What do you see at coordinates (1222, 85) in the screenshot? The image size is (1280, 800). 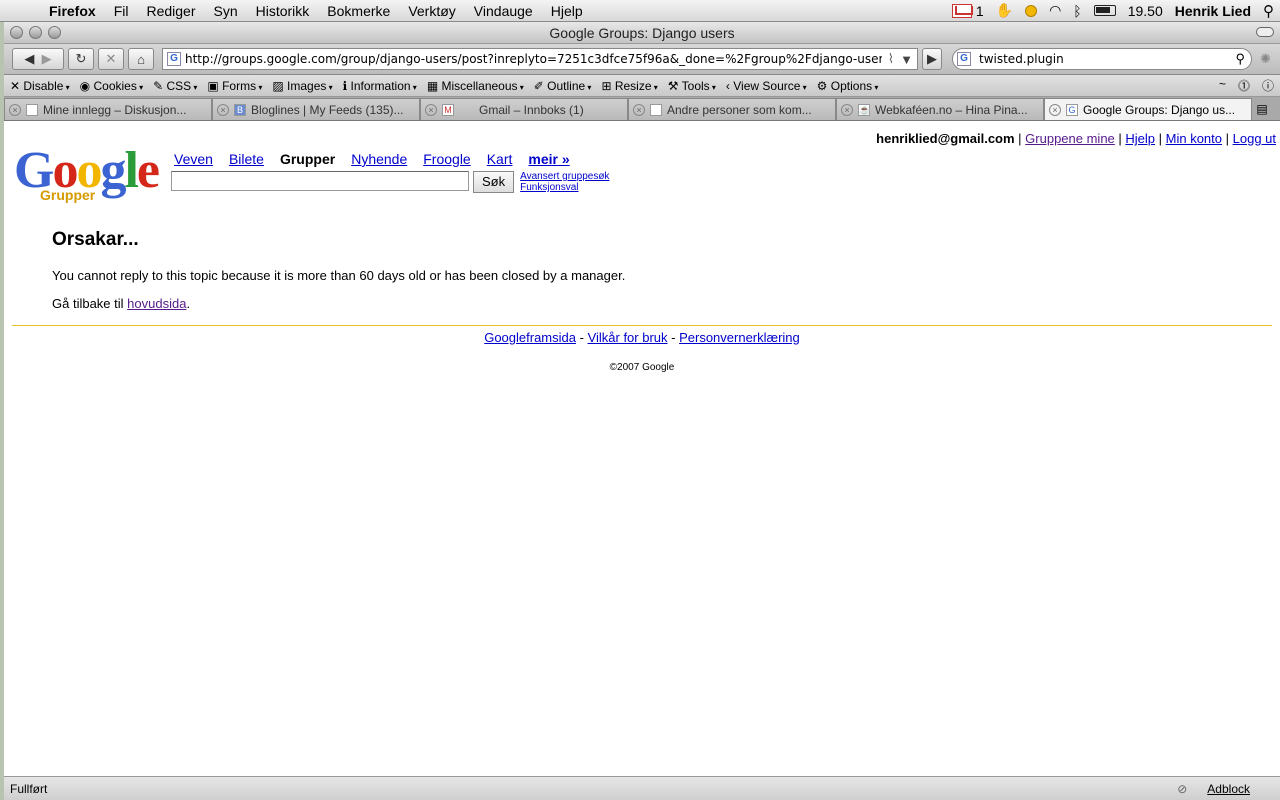 I see `tilde-icon: ~` at bounding box center [1222, 85].